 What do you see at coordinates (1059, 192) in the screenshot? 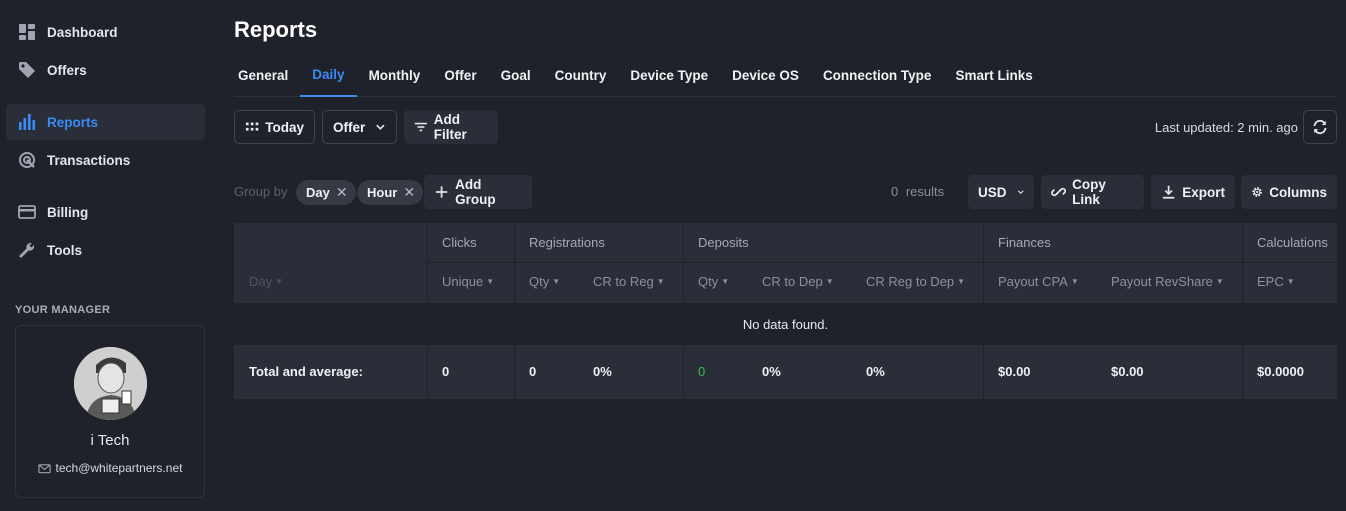
I see `link-icon` at bounding box center [1059, 192].